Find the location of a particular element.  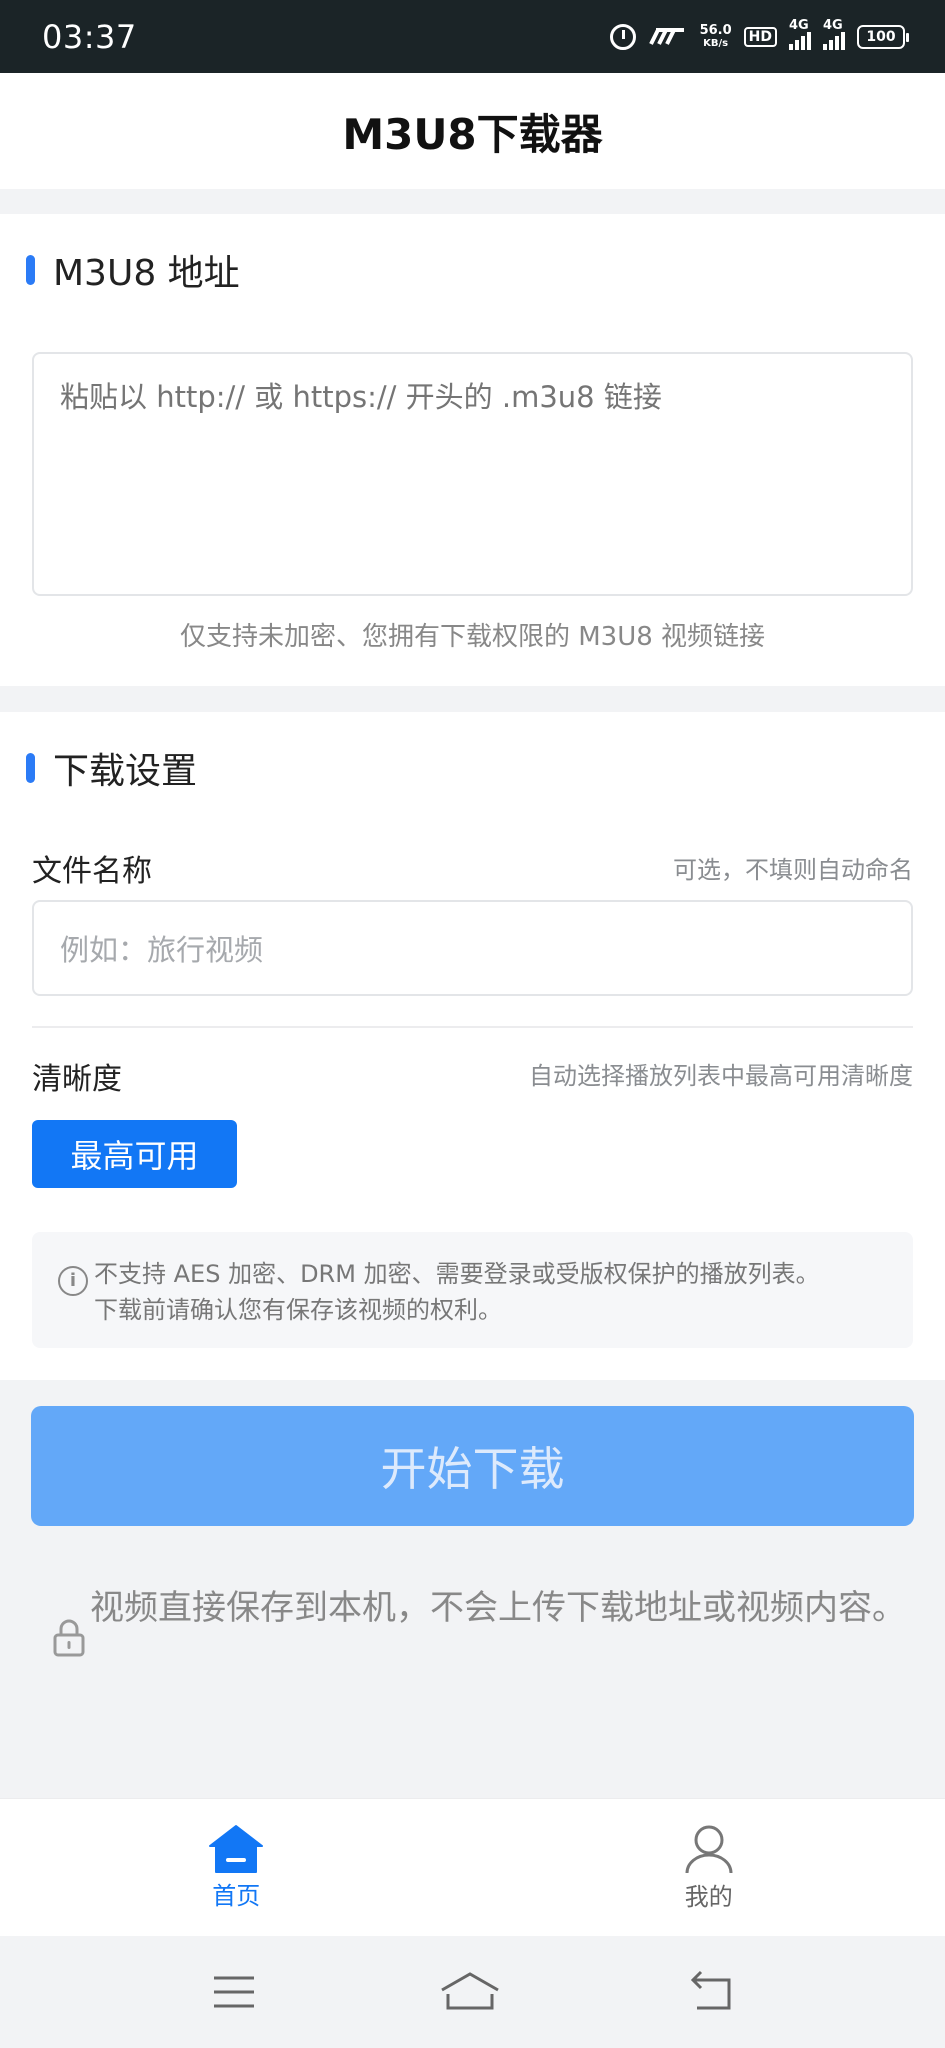

info-icon: i is located at coordinates (73, 1281).